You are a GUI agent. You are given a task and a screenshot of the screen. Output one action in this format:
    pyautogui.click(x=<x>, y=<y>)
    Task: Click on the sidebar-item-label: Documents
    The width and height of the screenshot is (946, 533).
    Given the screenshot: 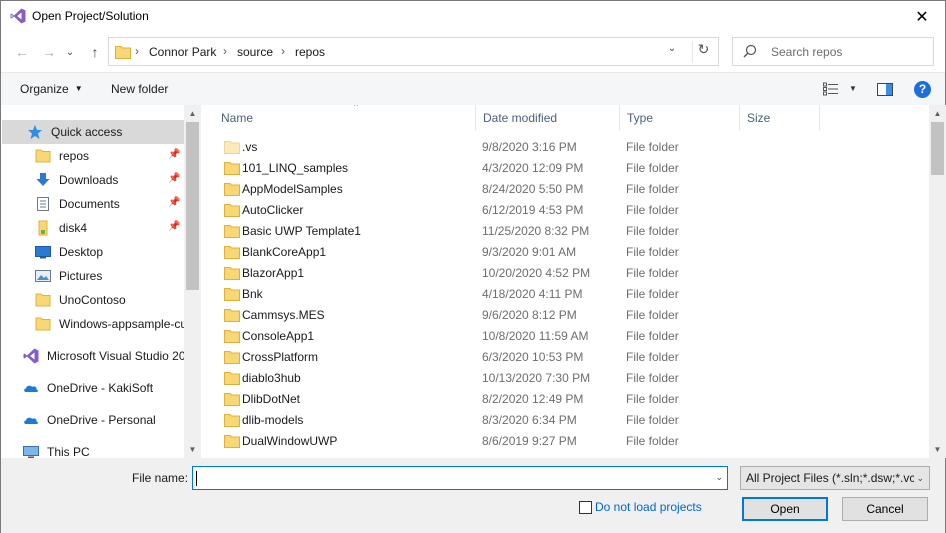 What is the action you would take?
    pyautogui.click(x=89, y=204)
    